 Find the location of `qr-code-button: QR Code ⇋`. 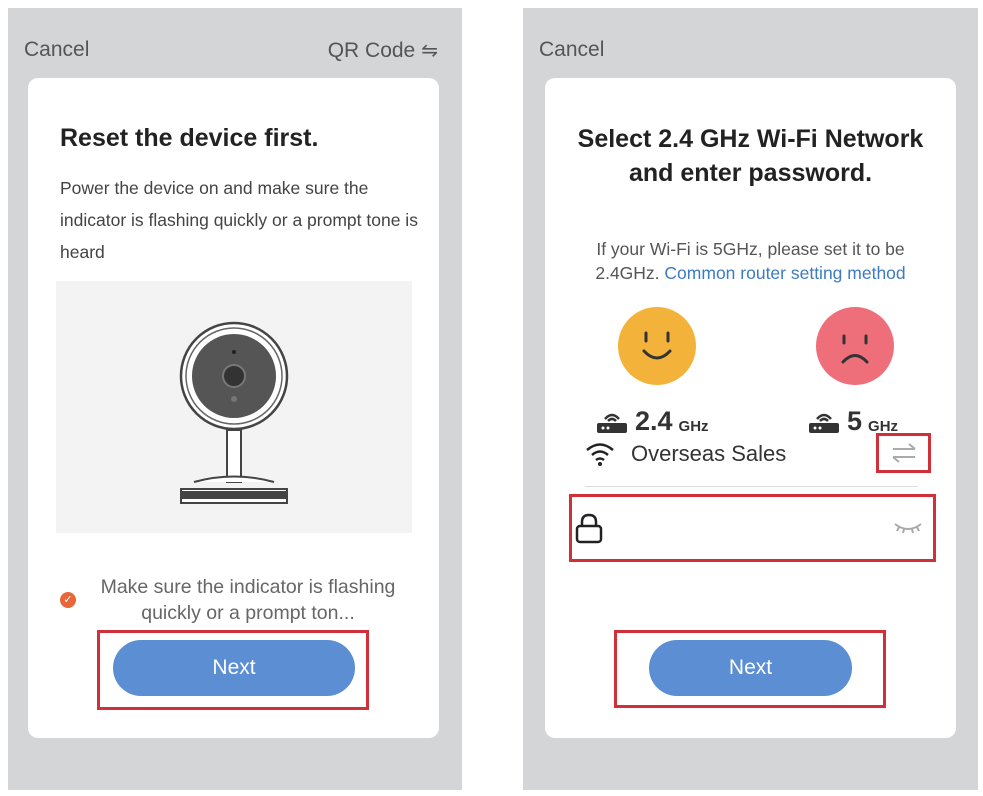

qr-code-button: QR Code ⇋ is located at coordinates (383, 50).